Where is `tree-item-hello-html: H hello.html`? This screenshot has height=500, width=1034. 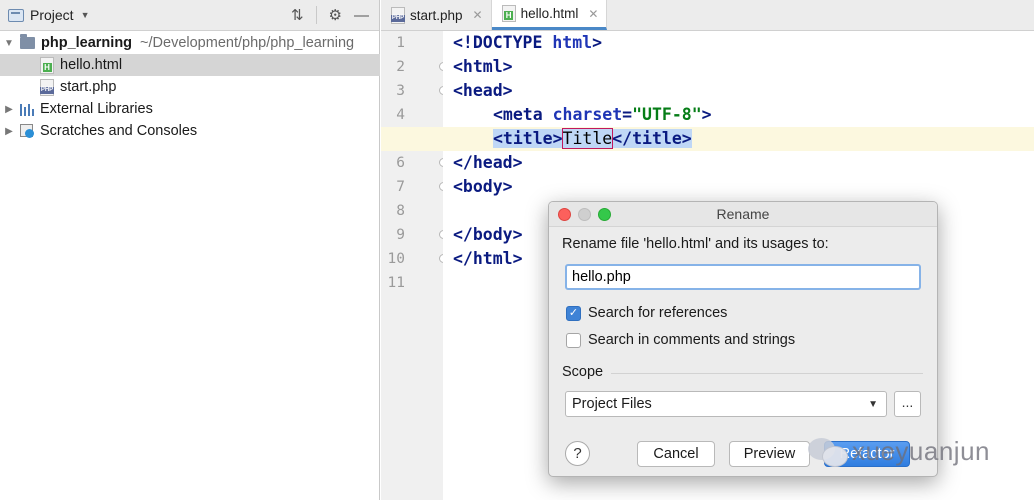
tree-item-hello-html: H hello.html is located at coordinates (190, 65).